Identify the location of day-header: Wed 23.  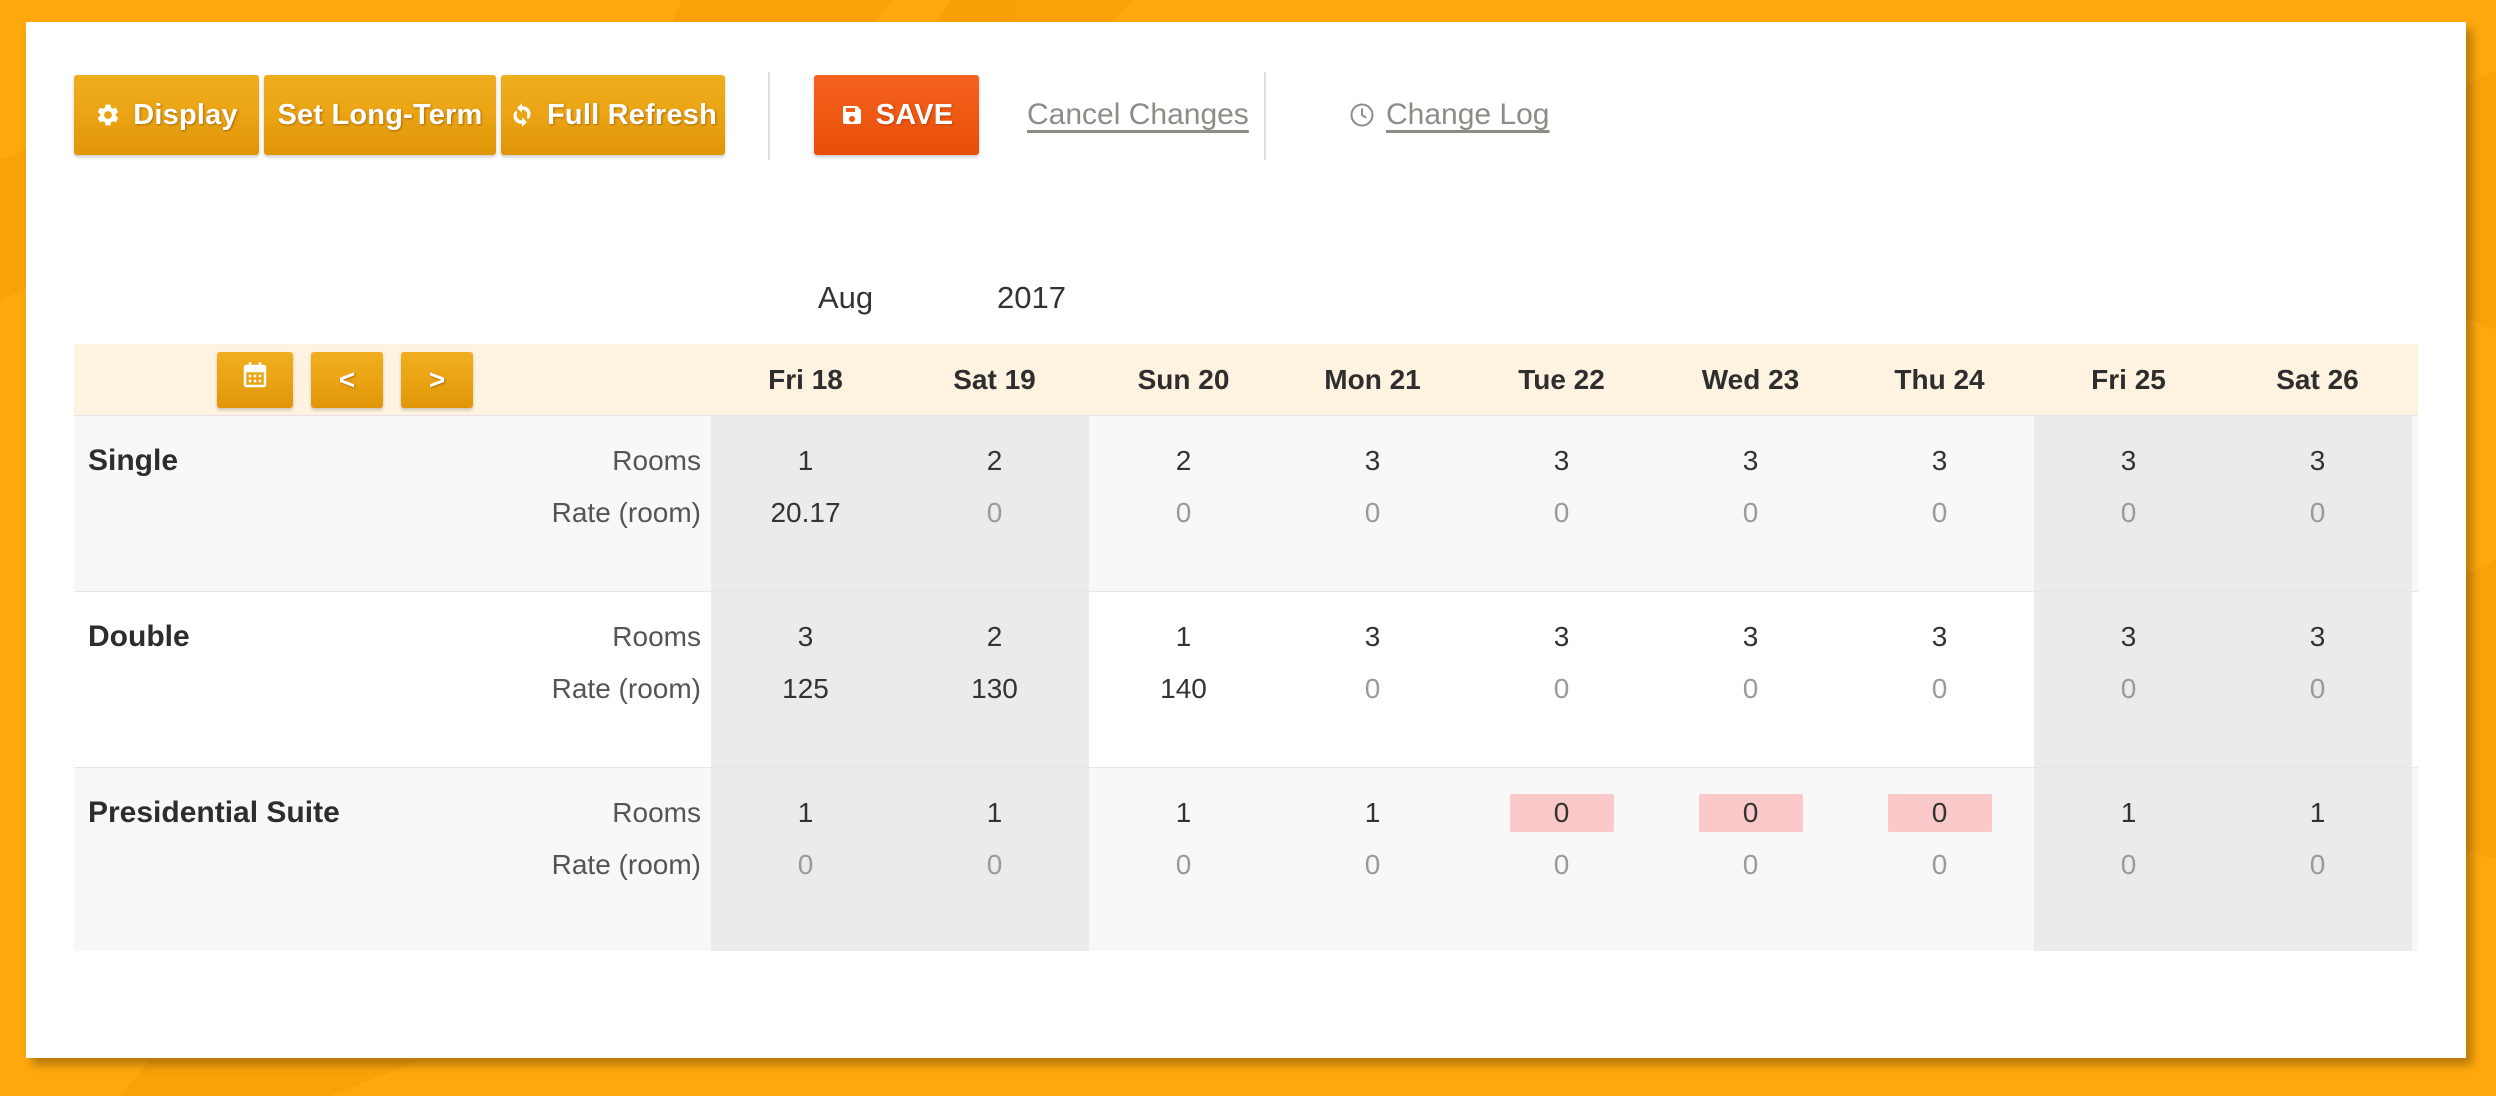
(1750, 380).